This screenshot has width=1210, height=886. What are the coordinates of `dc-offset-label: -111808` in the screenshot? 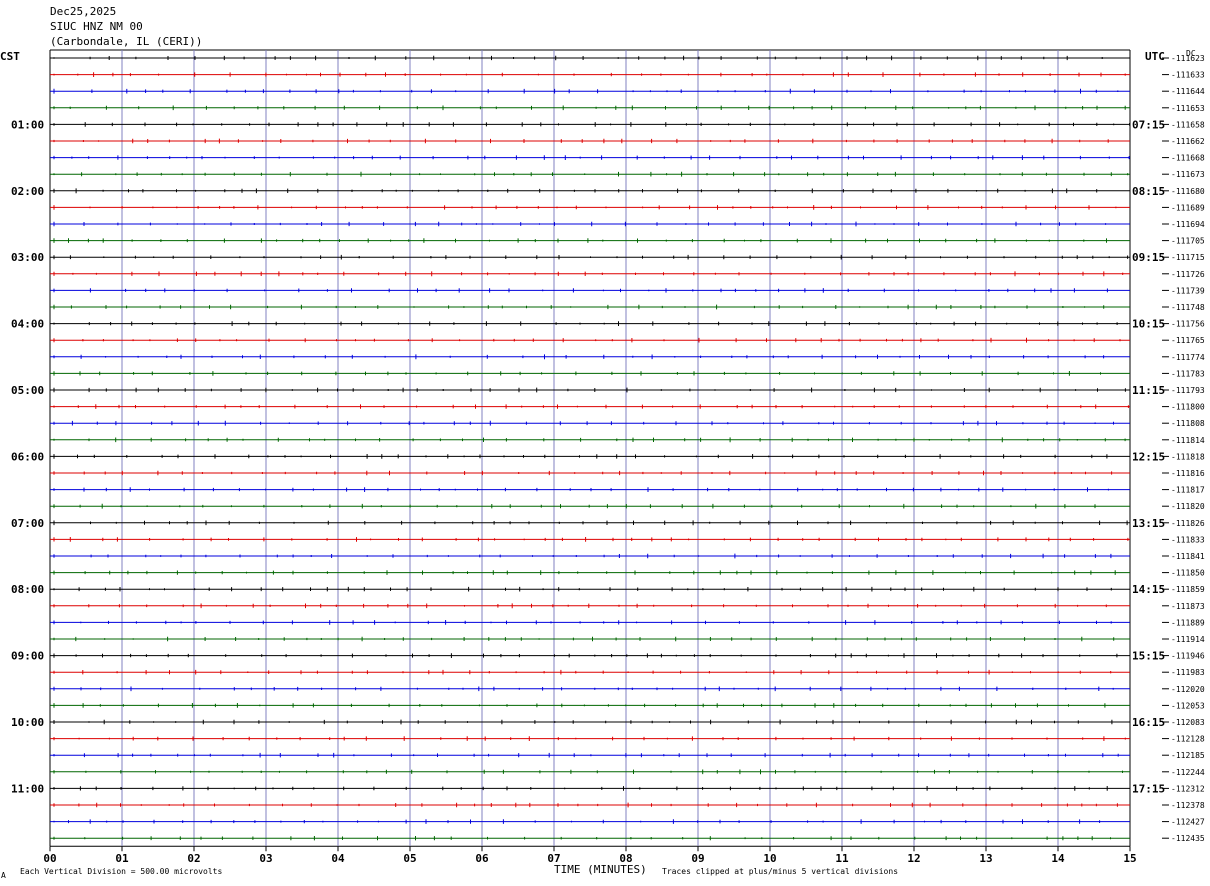 It's located at (1188, 423).